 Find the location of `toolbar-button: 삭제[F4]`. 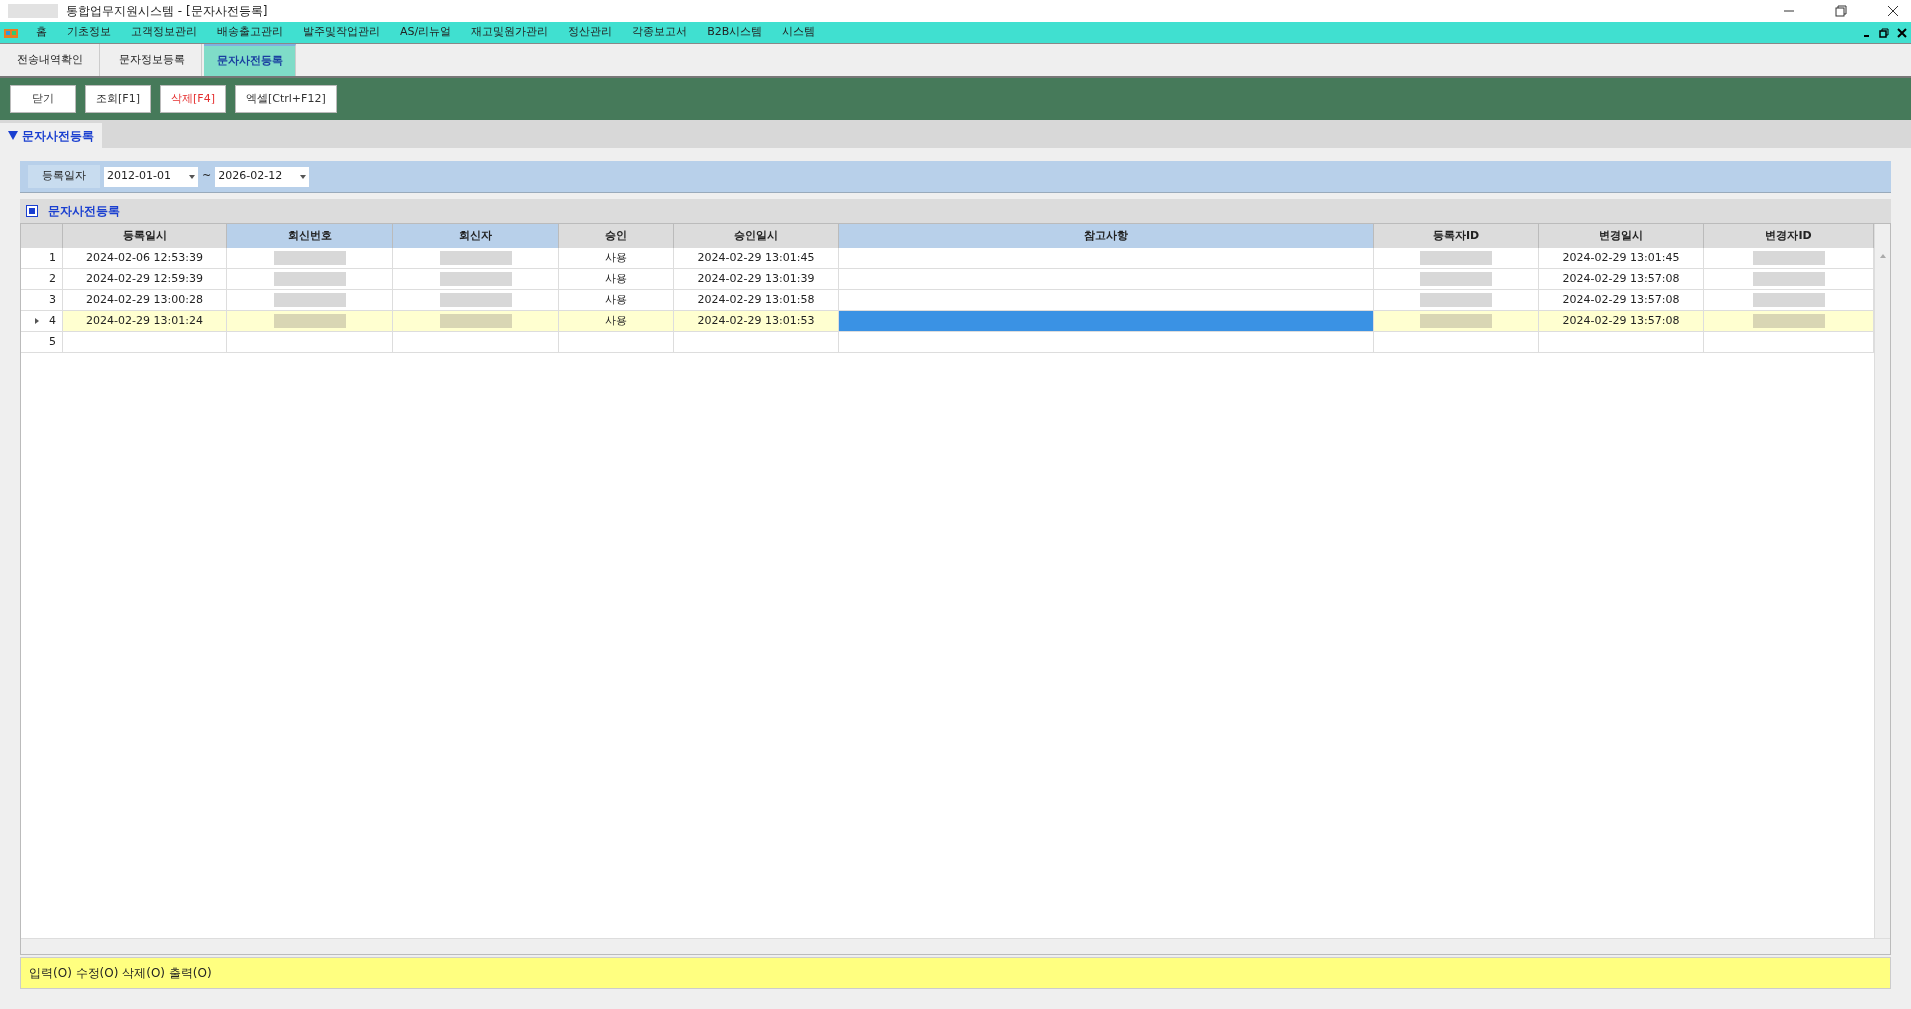

toolbar-button: 삭제[F4] is located at coordinates (193, 99).